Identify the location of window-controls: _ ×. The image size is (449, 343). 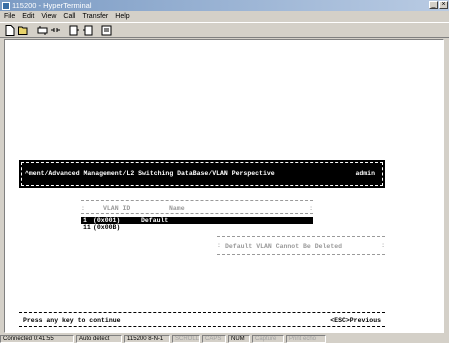
(438, 5).